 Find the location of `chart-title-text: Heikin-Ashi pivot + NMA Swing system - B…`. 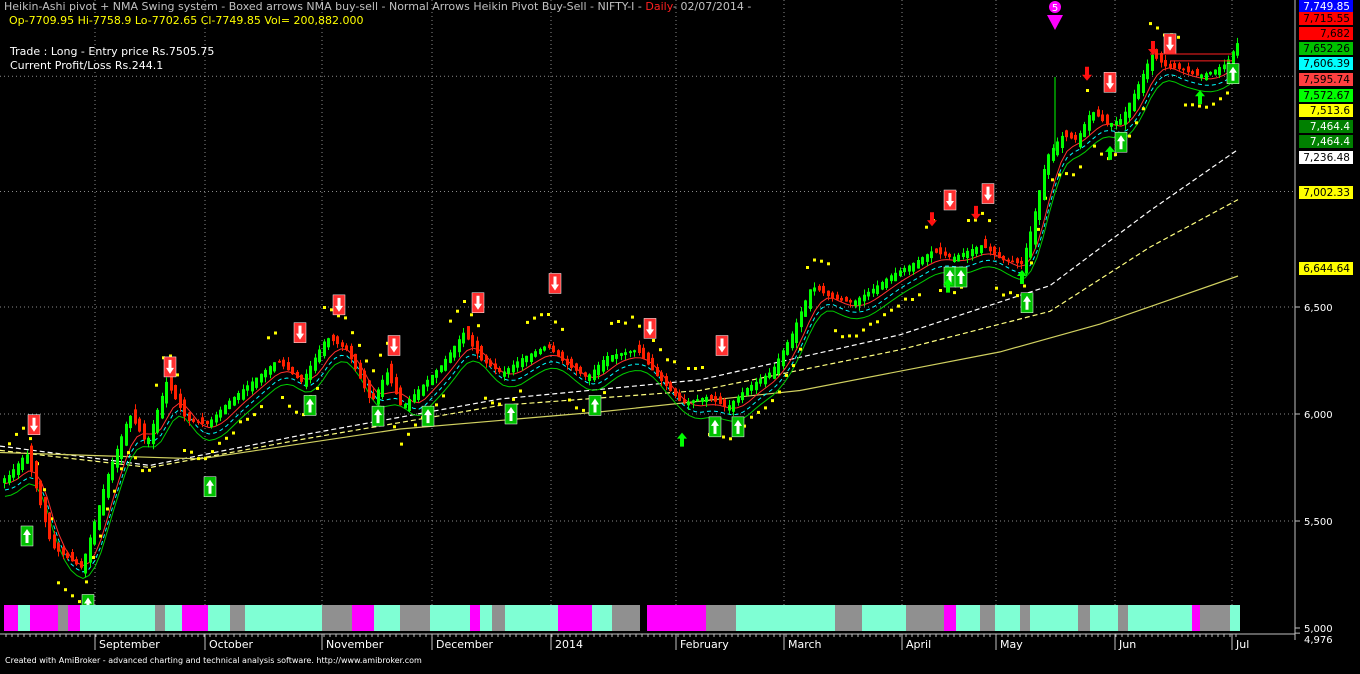

chart-title-text: Heikin-Ashi pivot + NMA Swing system - B… is located at coordinates (323, 6).